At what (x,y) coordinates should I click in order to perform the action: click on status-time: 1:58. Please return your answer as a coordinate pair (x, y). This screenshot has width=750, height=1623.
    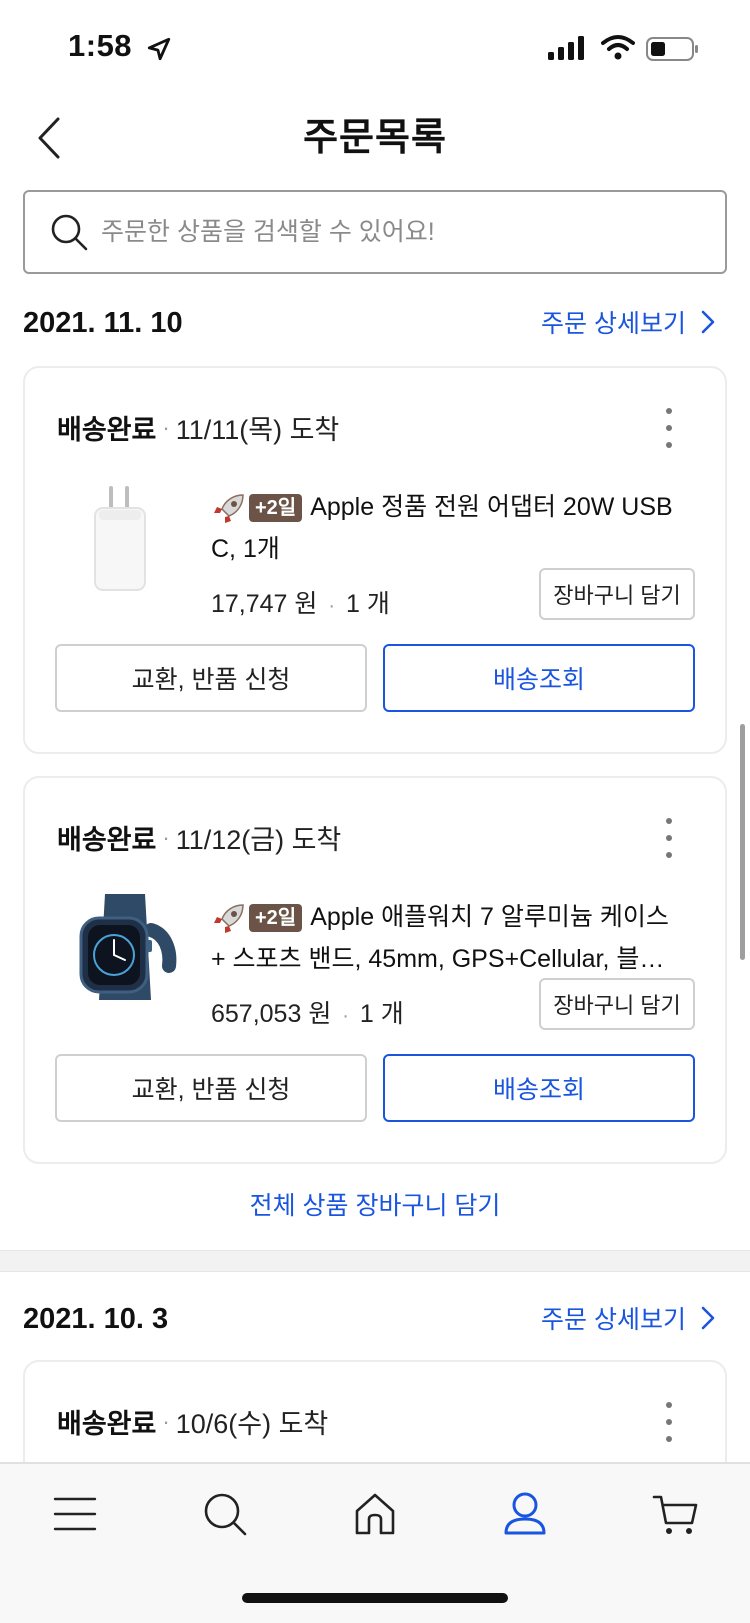
    Looking at the image, I should click on (100, 45).